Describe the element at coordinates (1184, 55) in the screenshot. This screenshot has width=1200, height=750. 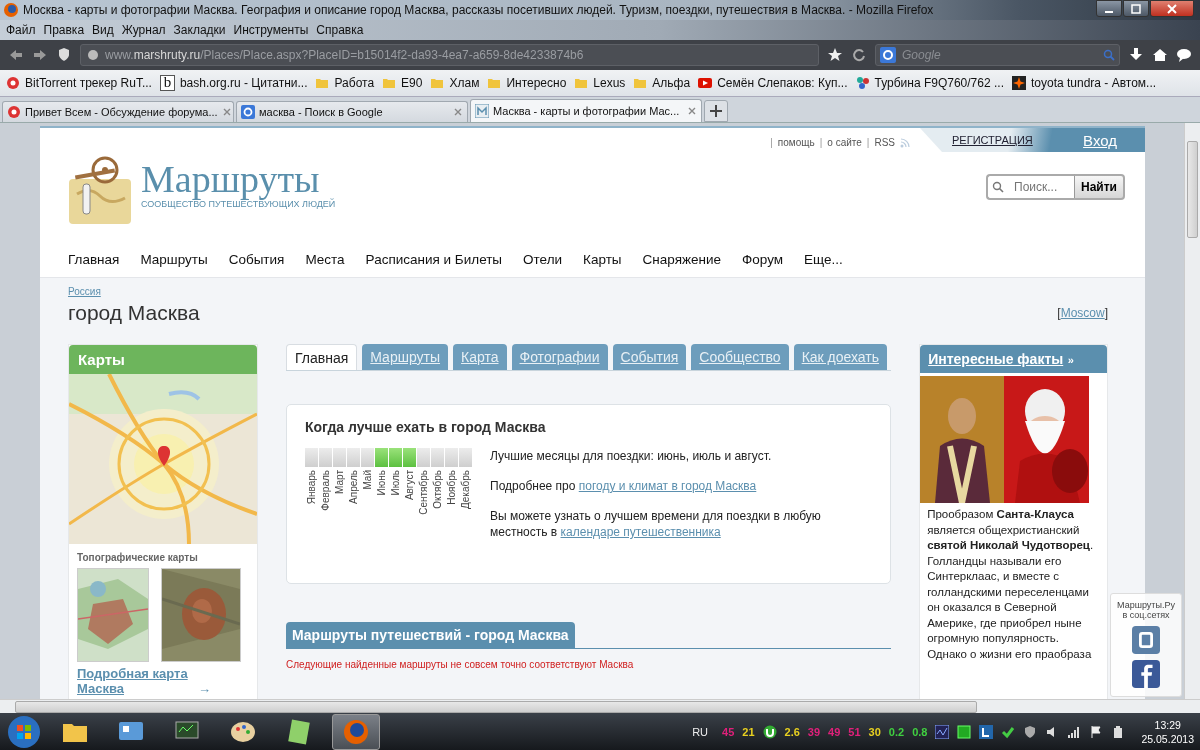
I see `chat-icon` at that location.